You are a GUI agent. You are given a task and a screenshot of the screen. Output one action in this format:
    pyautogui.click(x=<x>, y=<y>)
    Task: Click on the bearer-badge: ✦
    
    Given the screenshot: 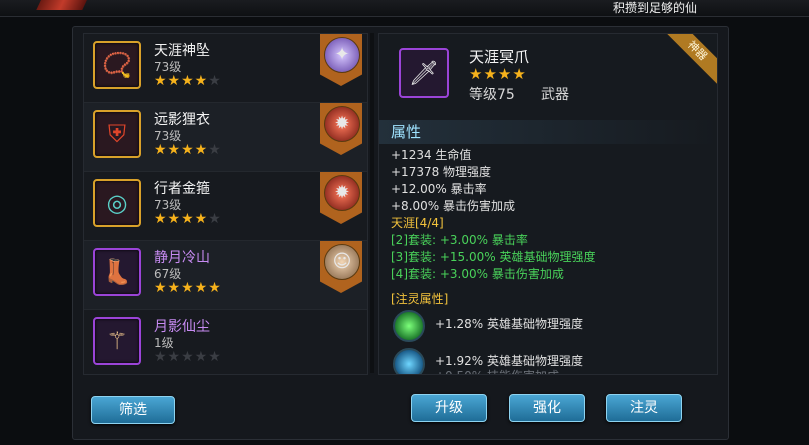 What is the action you would take?
    pyautogui.click(x=341, y=60)
    